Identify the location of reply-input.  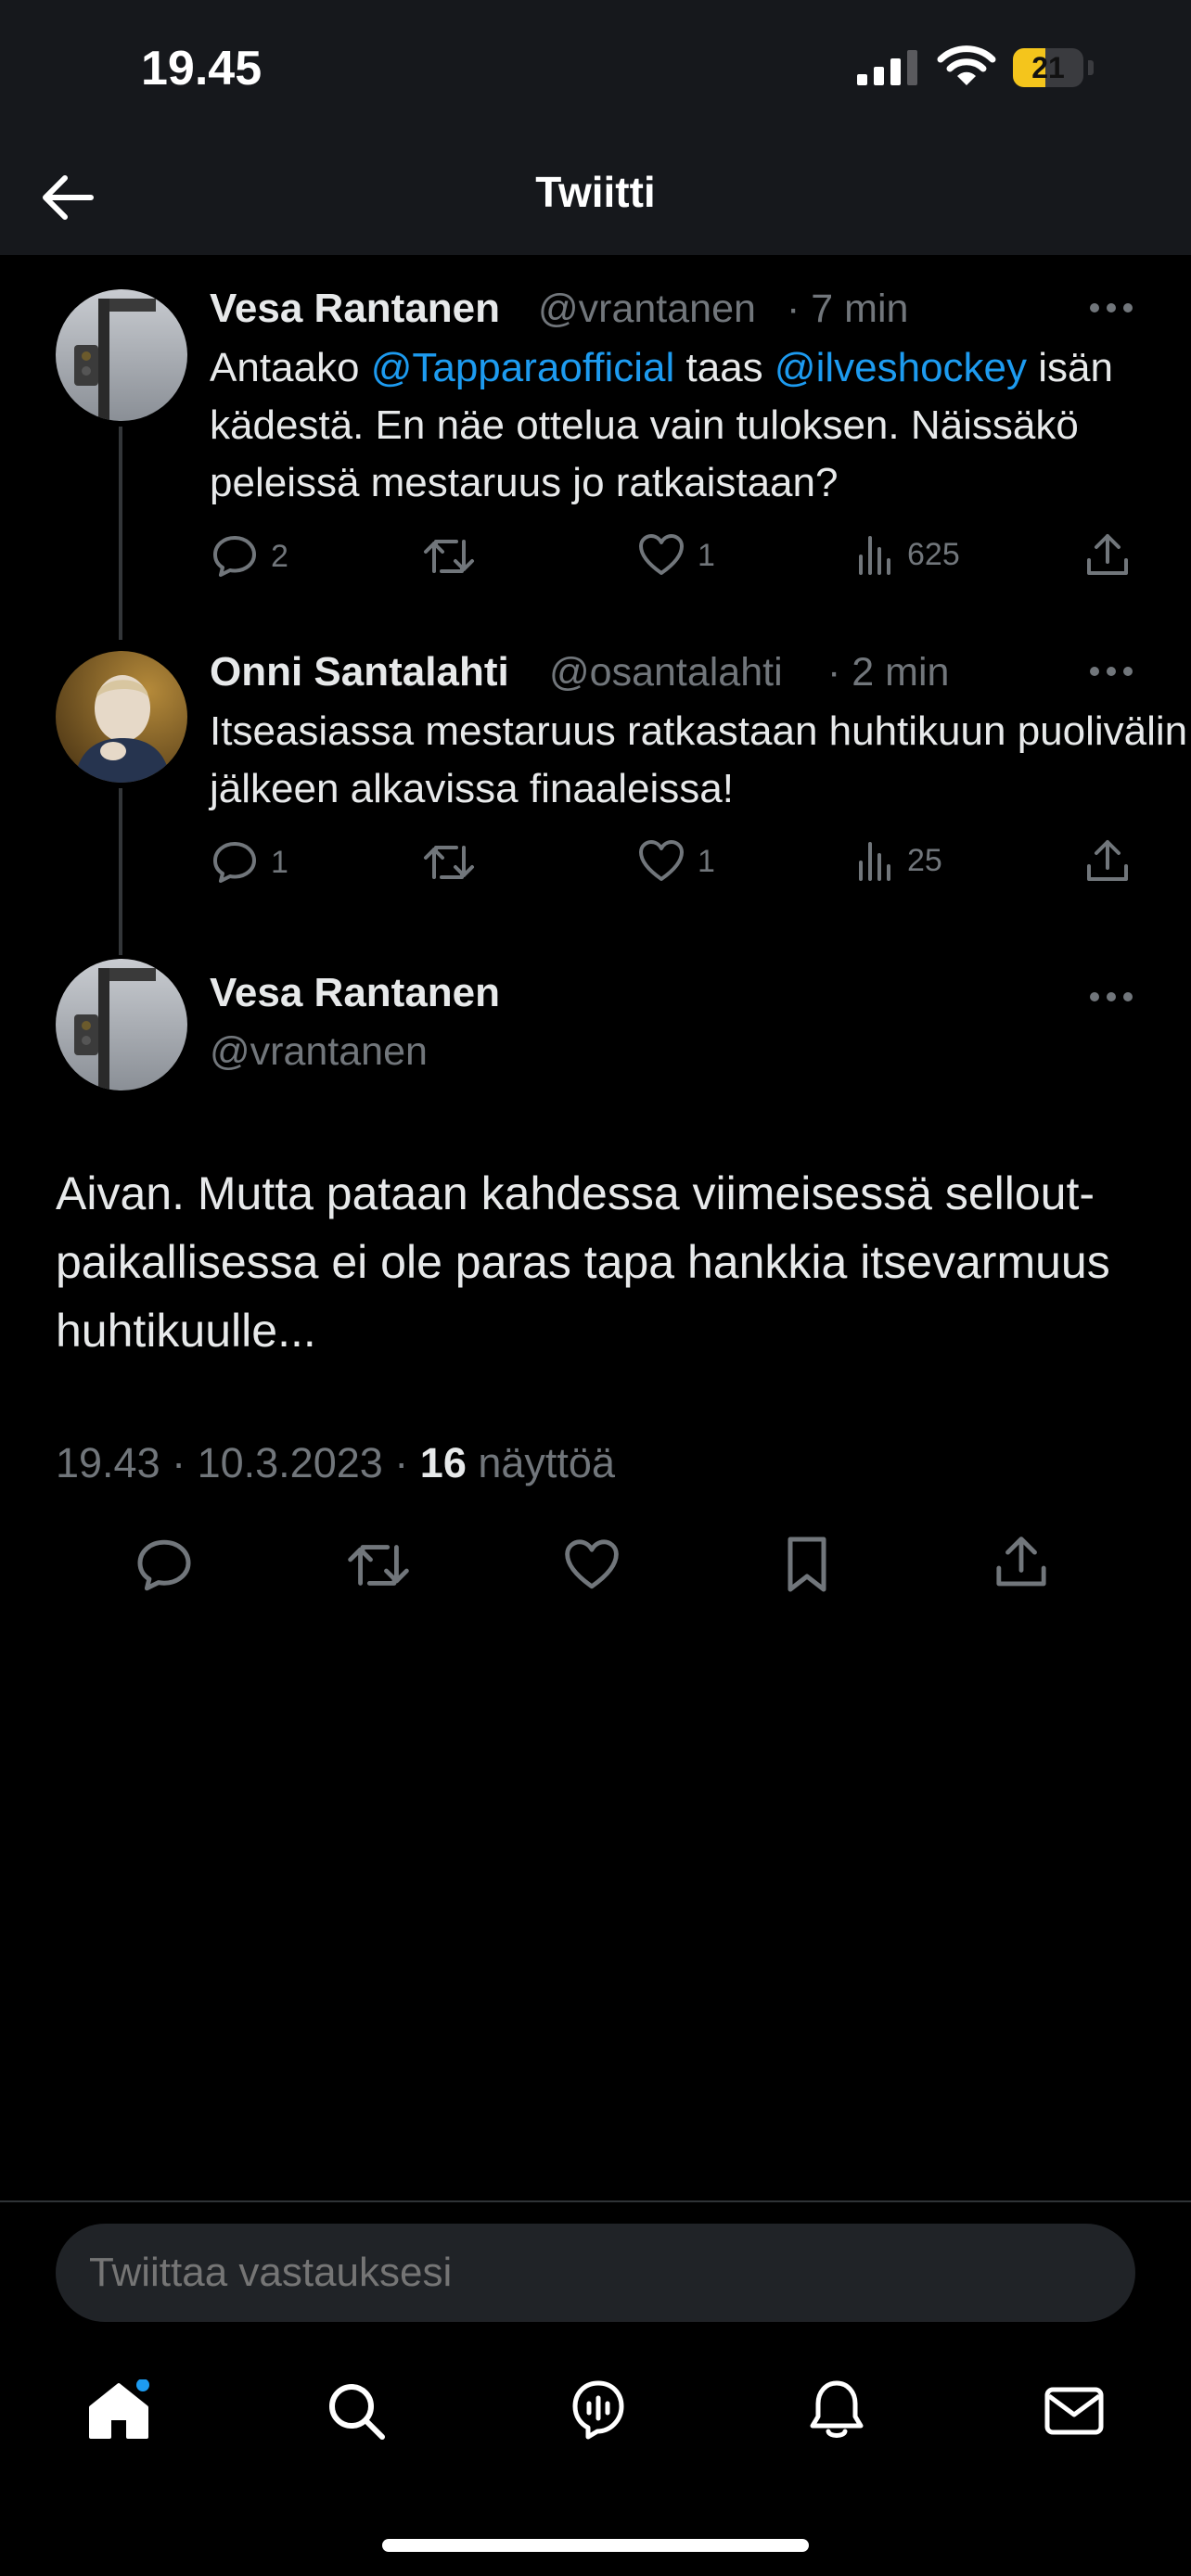
(599, 2273).